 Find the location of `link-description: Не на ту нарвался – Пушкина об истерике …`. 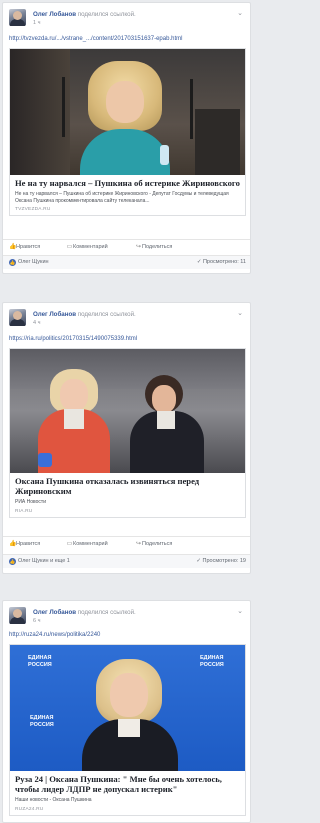

link-description: Не на ту нарвался – Пушкина об истерике … is located at coordinates (122, 197).